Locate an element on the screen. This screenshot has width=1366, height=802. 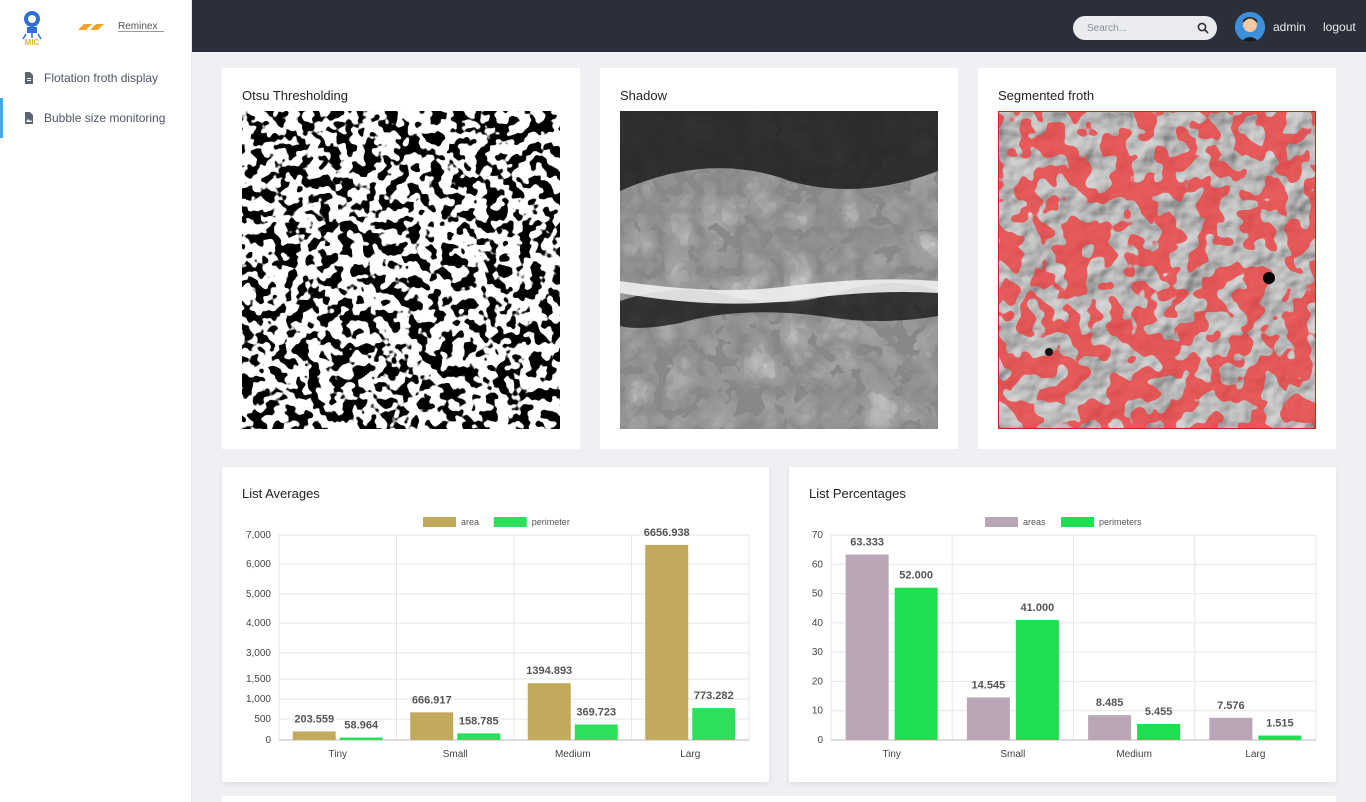
data-label: 369.723 is located at coordinates (596, 712).